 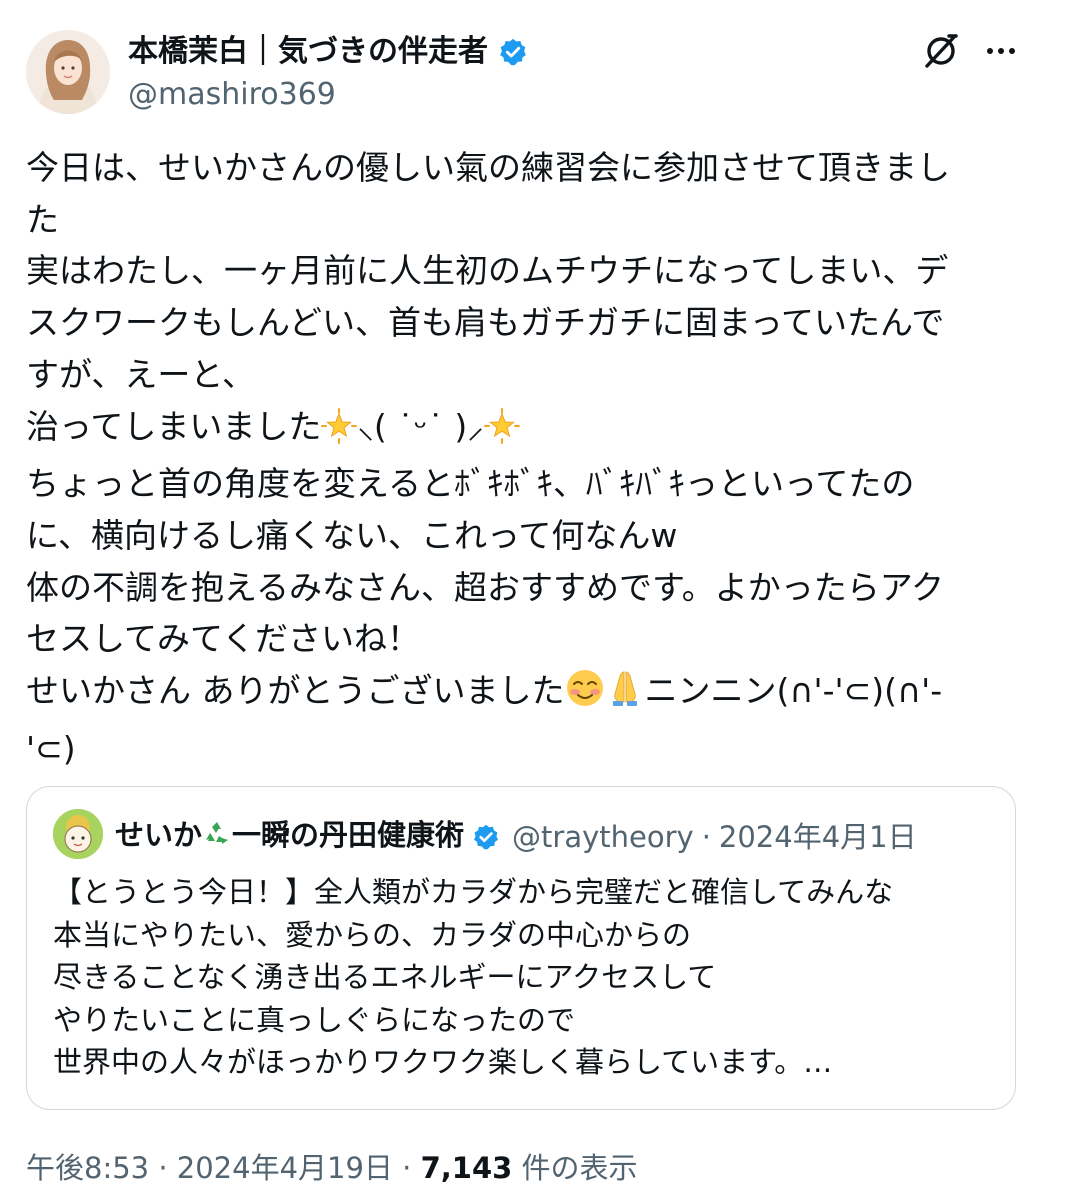 What do you see at coordinates (314, 1019) in the screenshot?
I see `quoted-line: やりたいことに真っしぐらになったので` at bounding box center [314, 1019].